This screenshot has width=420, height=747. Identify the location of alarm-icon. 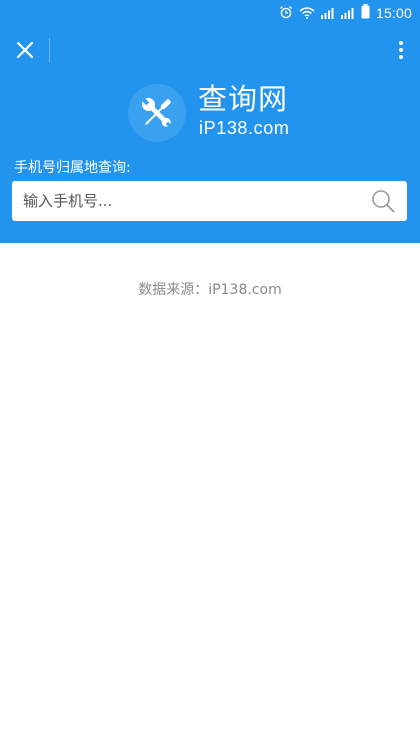
(286, 13).